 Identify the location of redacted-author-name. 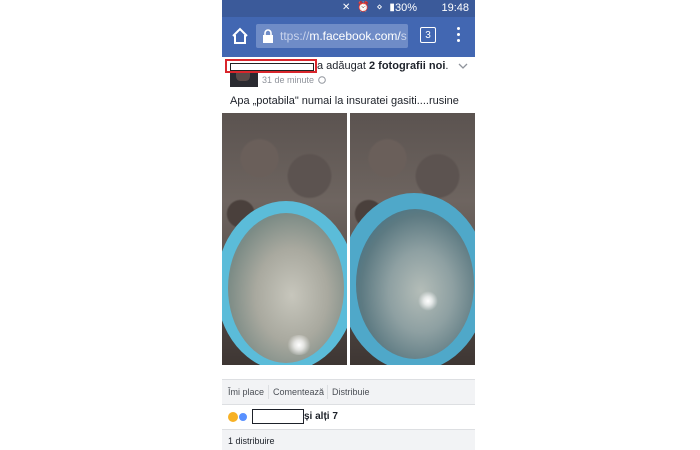
(271, 66).